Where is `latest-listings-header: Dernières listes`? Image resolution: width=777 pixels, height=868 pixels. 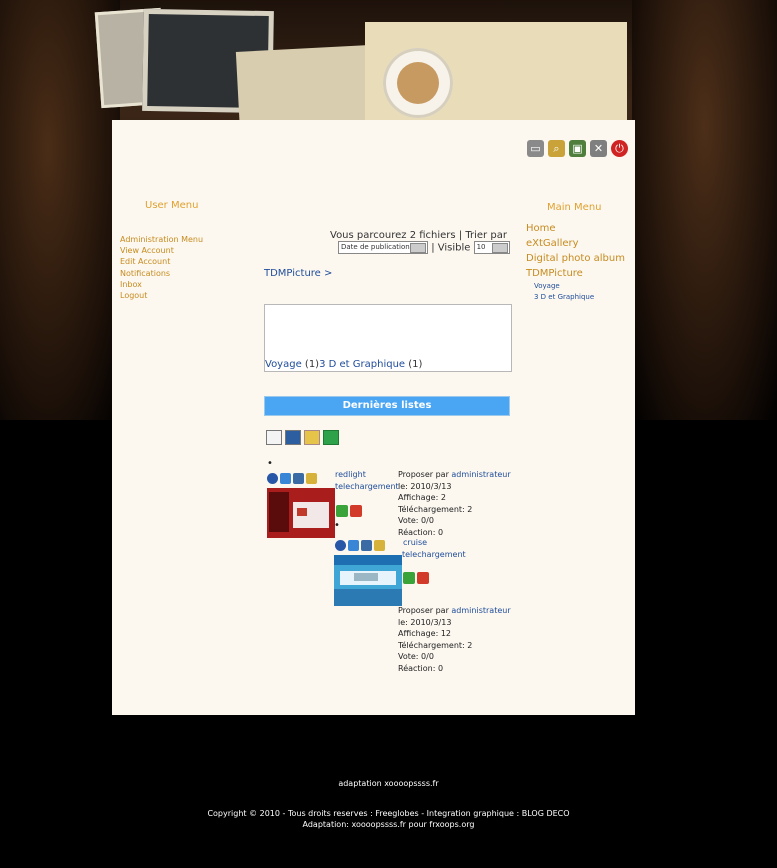
latest-listings-header: Dernières listes is located at coordinates (387, 406).